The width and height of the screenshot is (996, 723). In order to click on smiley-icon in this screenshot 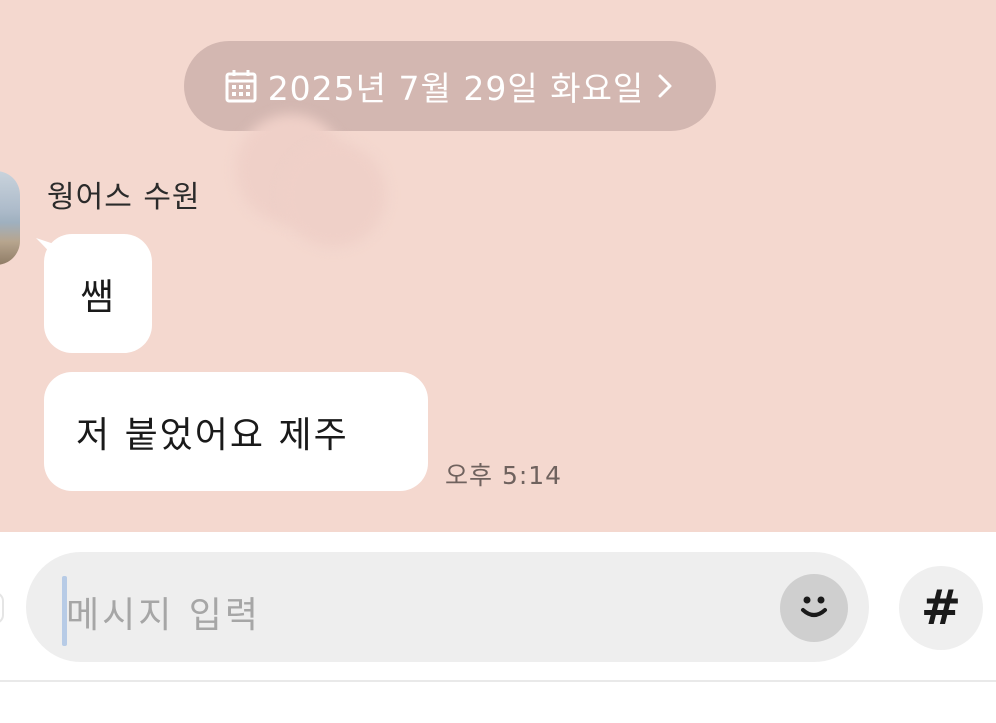, I will do `click(814, 608)`.